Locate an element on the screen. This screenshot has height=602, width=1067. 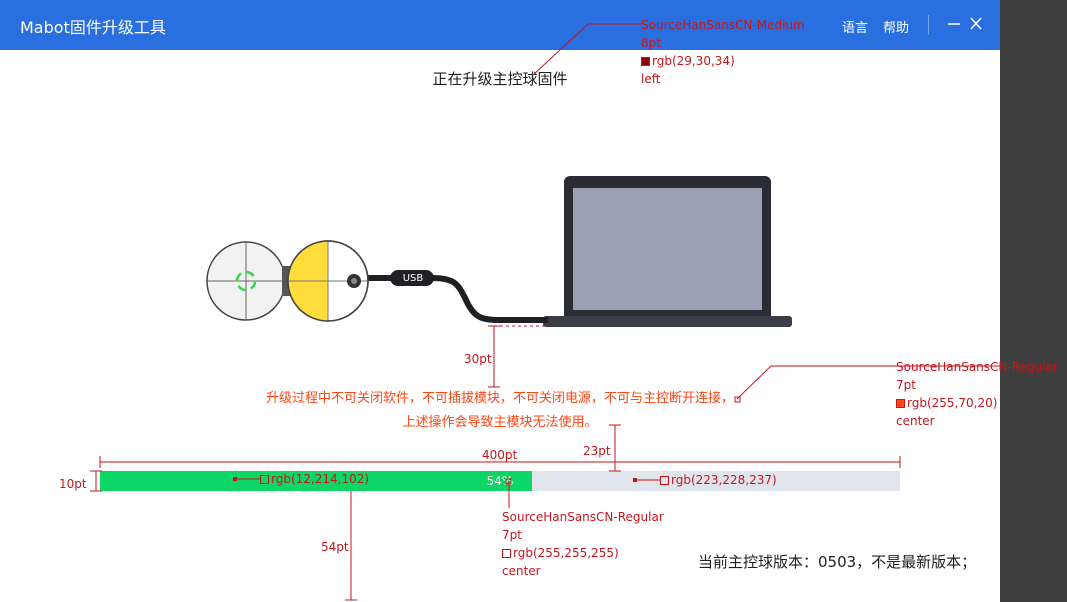
dimension-10pt: 10pt is located at coordinates (73, 484).